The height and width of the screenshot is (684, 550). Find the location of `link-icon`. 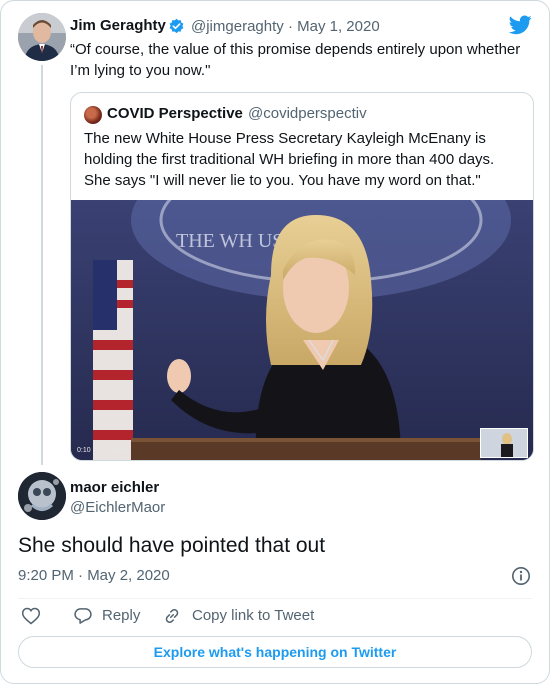

link-icon is located at coordinates (172, 616).